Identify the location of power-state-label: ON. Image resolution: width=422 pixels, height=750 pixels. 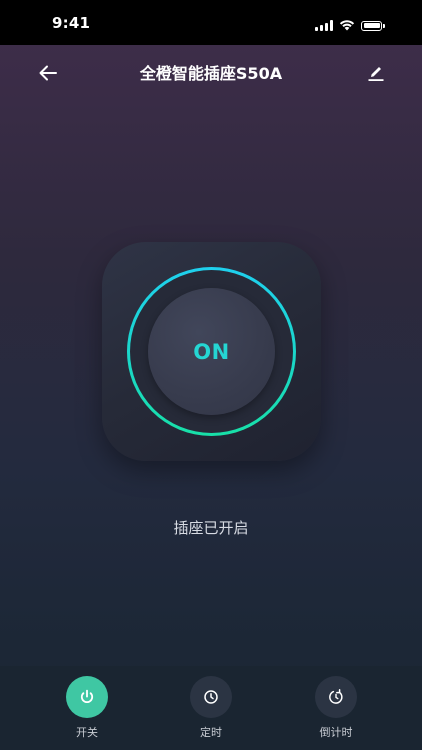
(211, 351).